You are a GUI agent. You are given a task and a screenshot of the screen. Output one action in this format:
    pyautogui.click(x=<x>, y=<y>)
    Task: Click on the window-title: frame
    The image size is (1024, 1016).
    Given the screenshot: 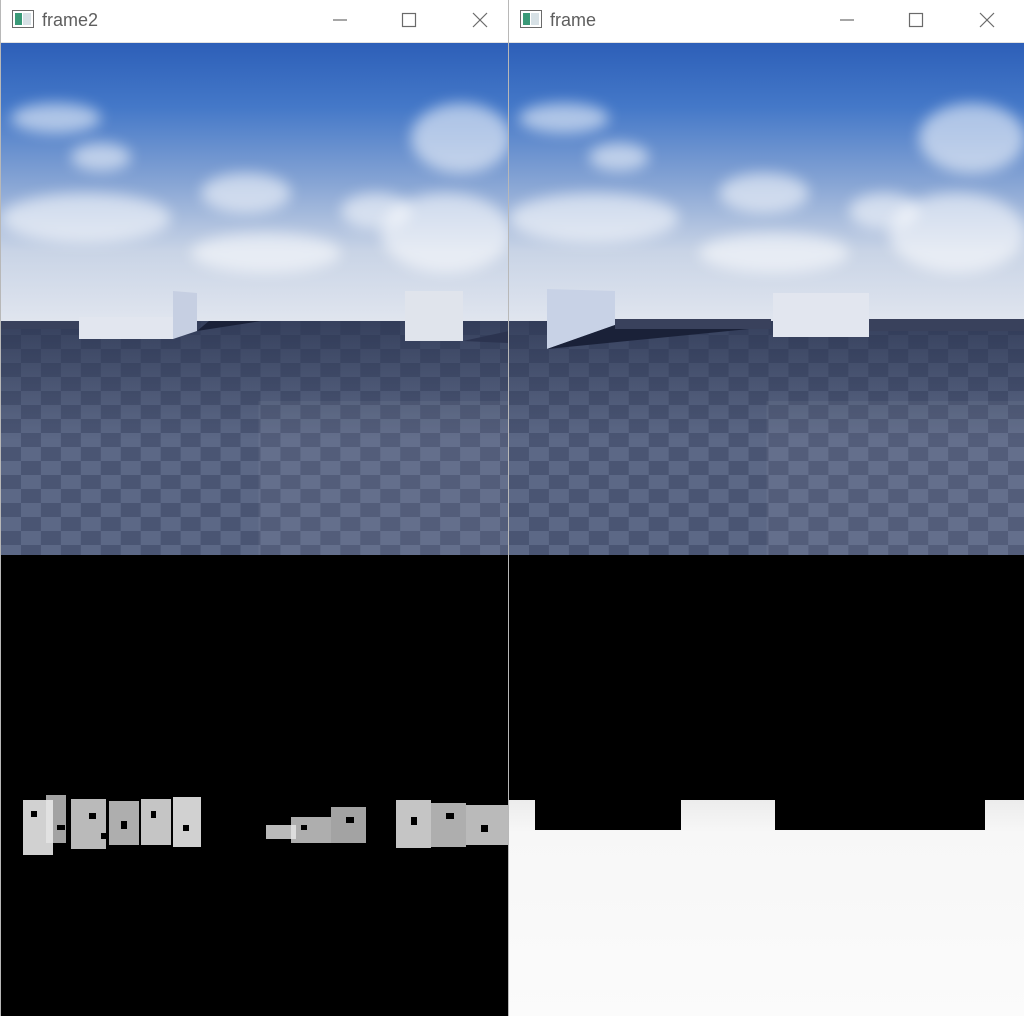 What is the action you would take?
    pyautogui.click(x=573, y=20)
    